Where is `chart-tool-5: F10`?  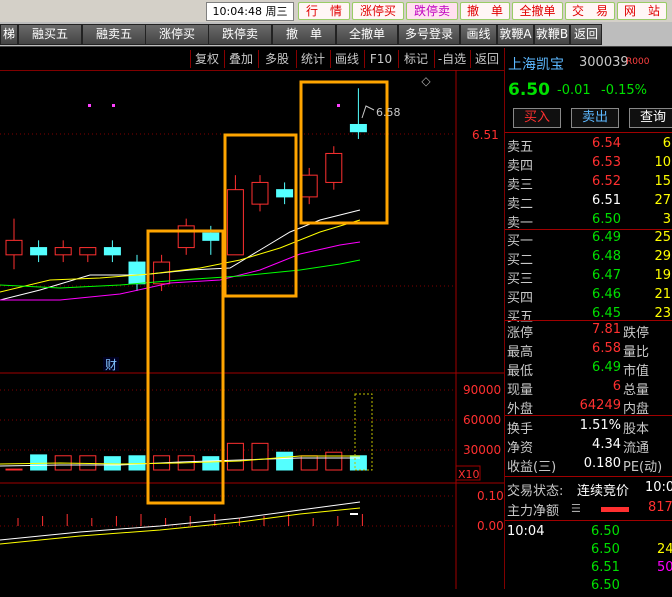 chart-tool-5: F10 is located at coordinates (380, 59).